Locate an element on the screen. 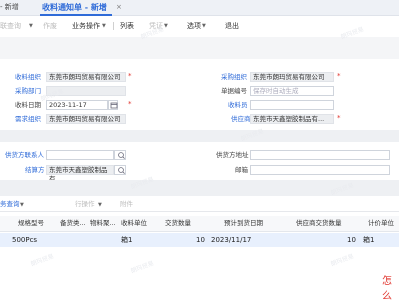  purchasing-org-label: 采购组织 is located at coordinates (234, 77).